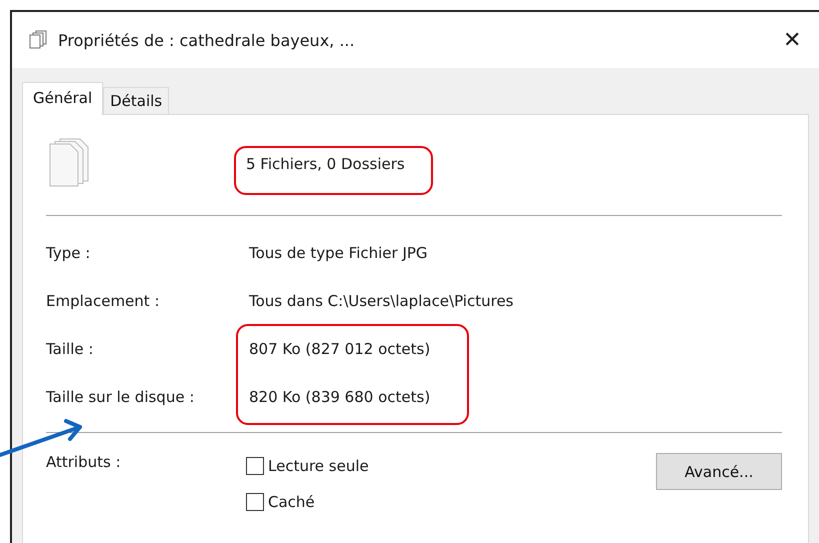 This screenshot has height=543, width=819. I want to click on property-label: Emplacement :, so click(103, 301).